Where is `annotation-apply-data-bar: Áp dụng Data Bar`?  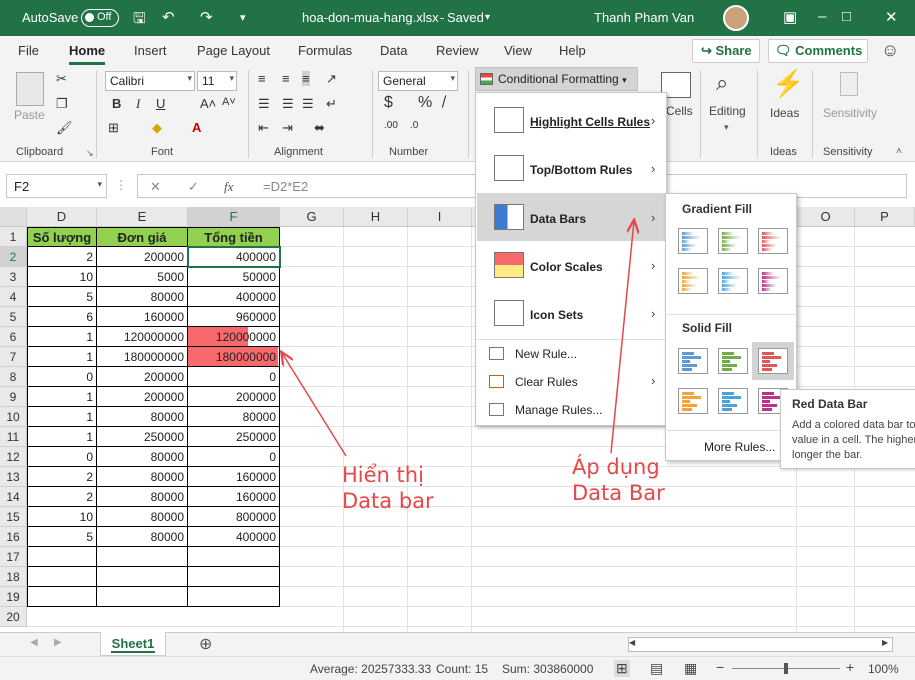 annotation-apply-data-bar: Áp dụng Data Bar is located at coordinates (618, 480).